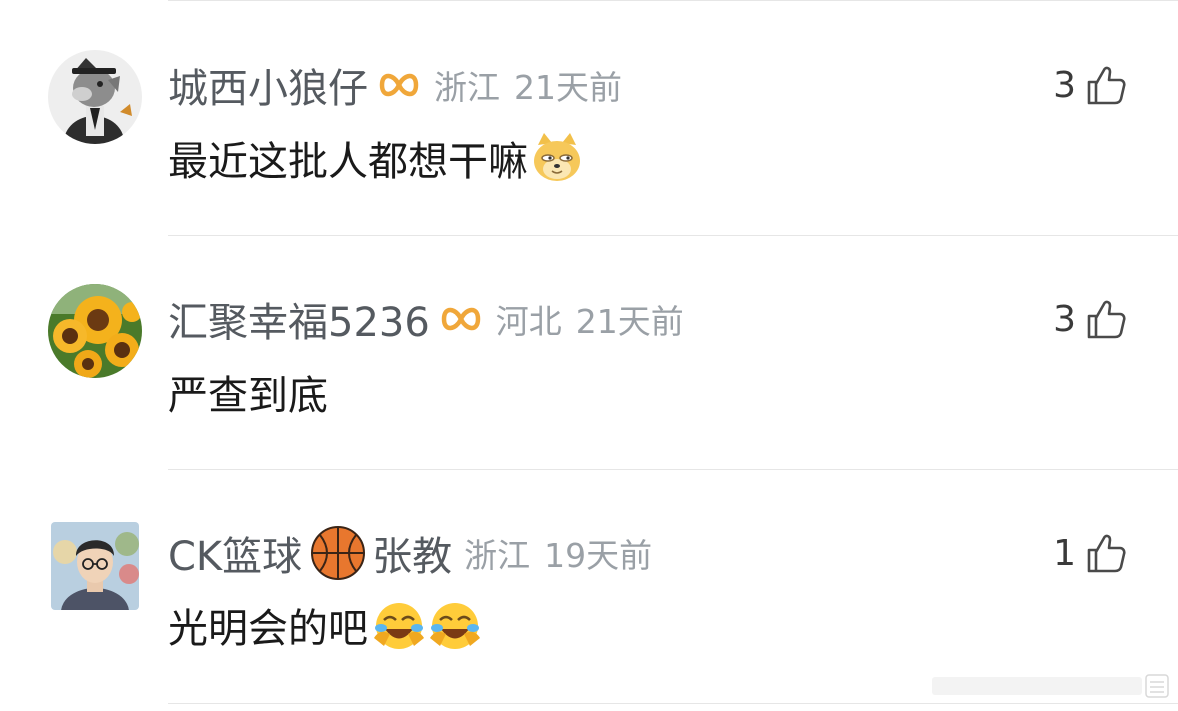 The image size is (1178, 711). What do you see at coordinates (235, 553) in the screenshot?
I see `username-part-1: CK篮球` at bounding box center [235, 553].